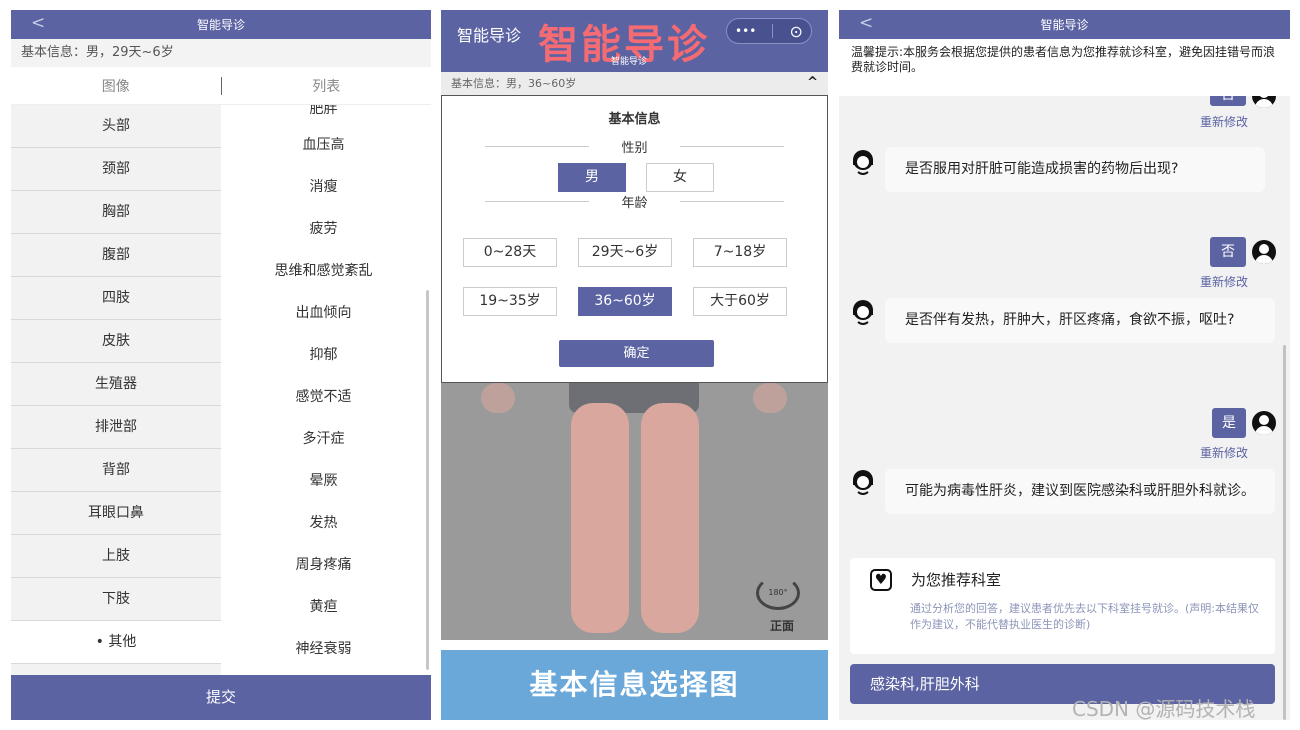  I want to click on basic-info-bar: 基本信息：男，36~60岁 ^, so click(634, 83).